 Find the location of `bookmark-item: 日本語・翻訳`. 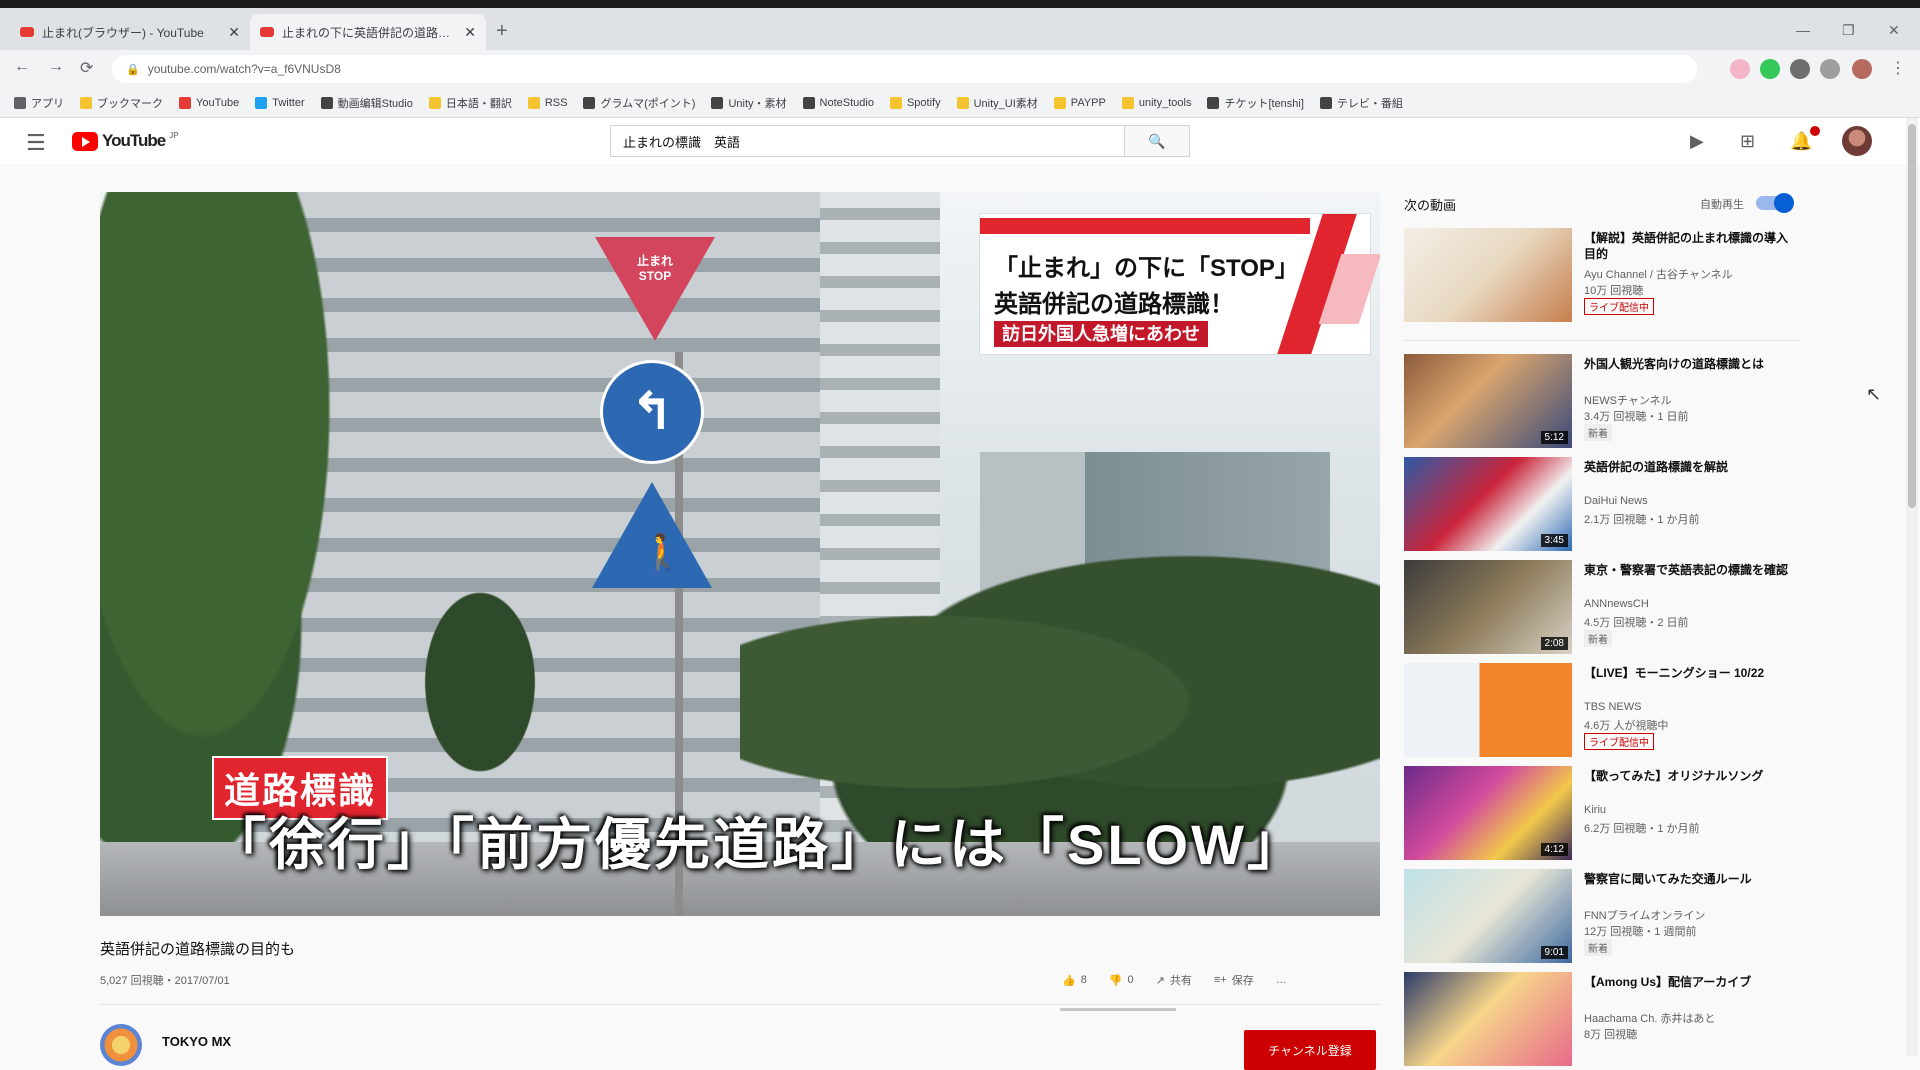

bookmark-item: 日本語・翻訳 is located at coordinates (470, 103).